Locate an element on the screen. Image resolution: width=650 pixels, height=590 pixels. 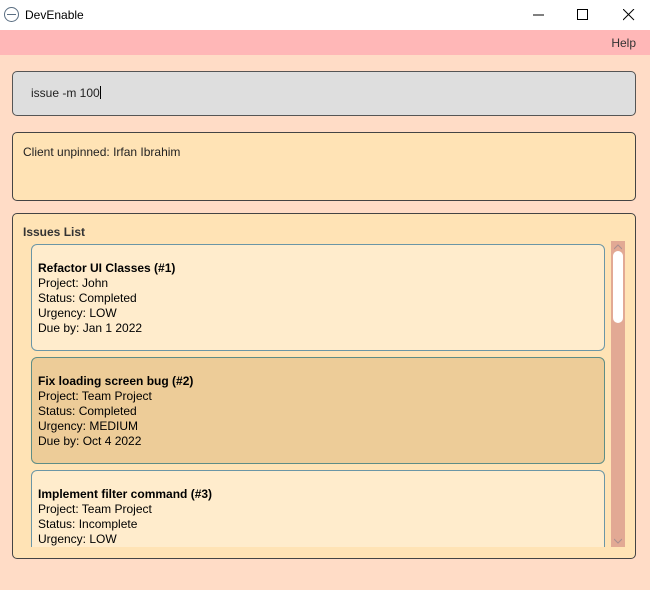
close-icon is located at coordinates (629, 15).